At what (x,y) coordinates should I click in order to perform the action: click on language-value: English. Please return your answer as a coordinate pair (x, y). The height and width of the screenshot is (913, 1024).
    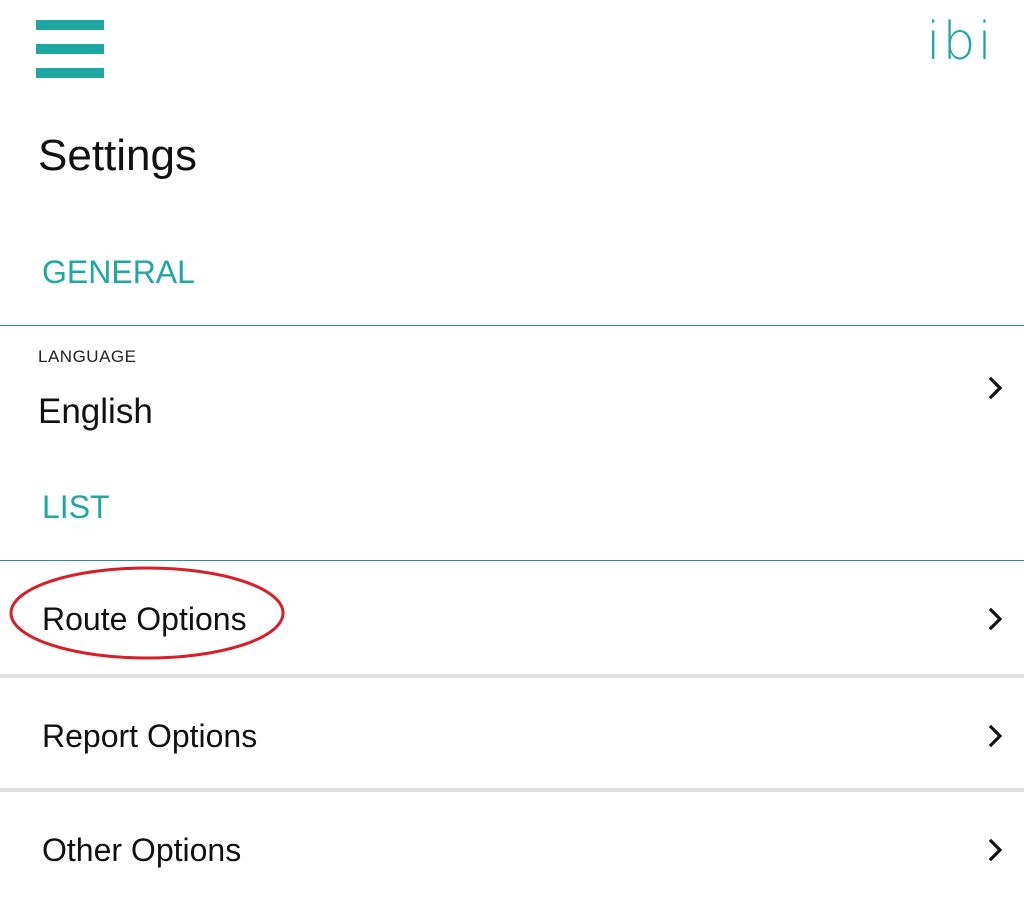
    Looking at the image, I should click on (95, 411).